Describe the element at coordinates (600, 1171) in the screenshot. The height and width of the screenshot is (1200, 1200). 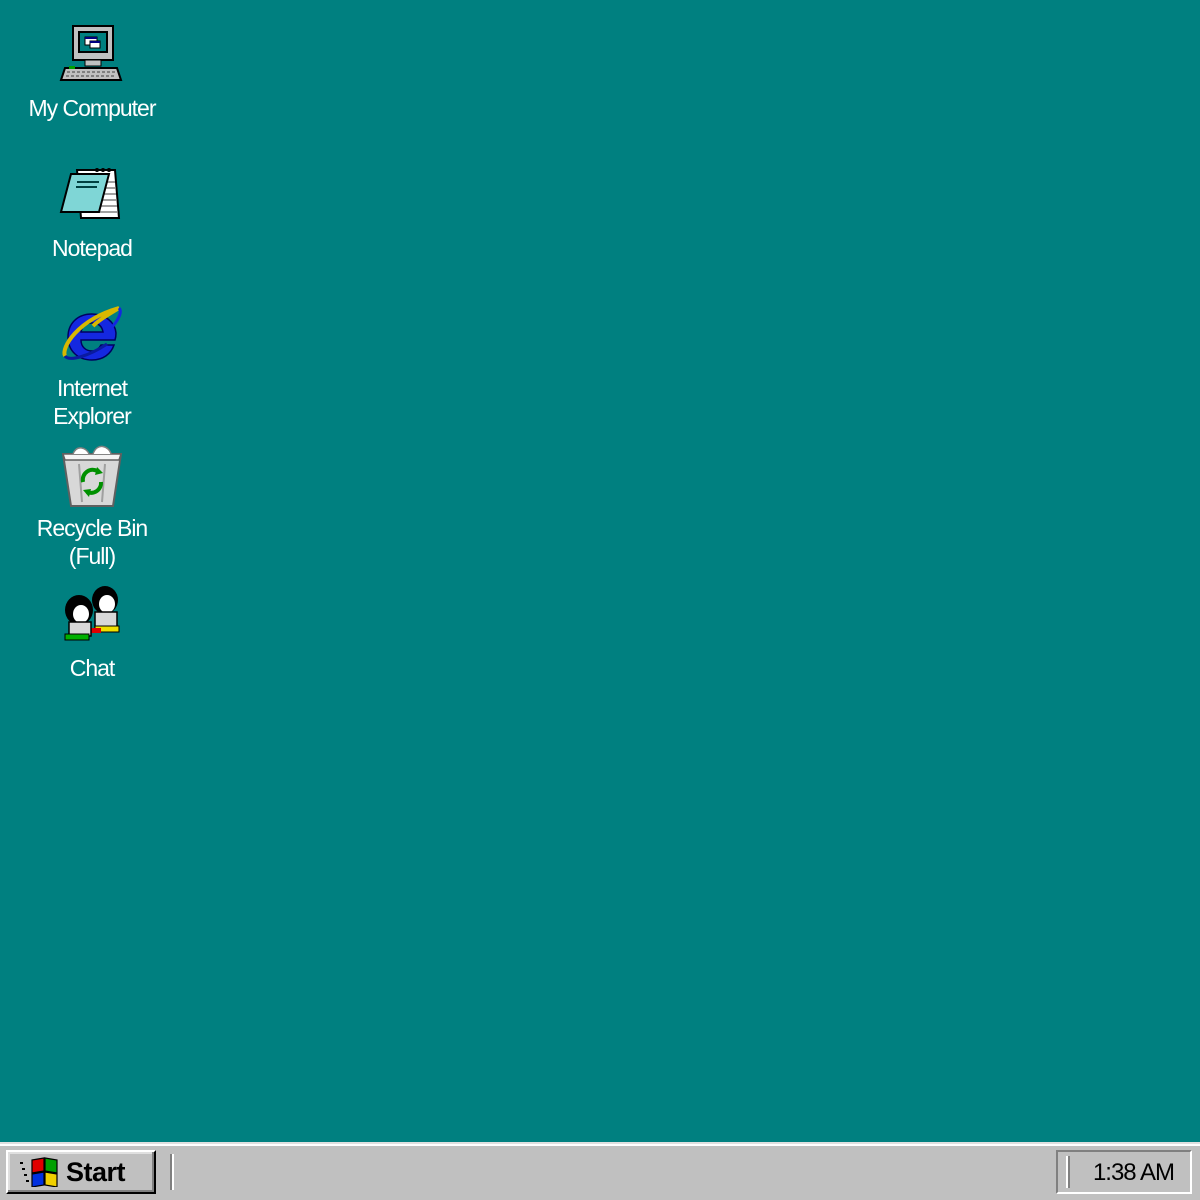
I see `taskbar: Start 1:38 AM` at that location.